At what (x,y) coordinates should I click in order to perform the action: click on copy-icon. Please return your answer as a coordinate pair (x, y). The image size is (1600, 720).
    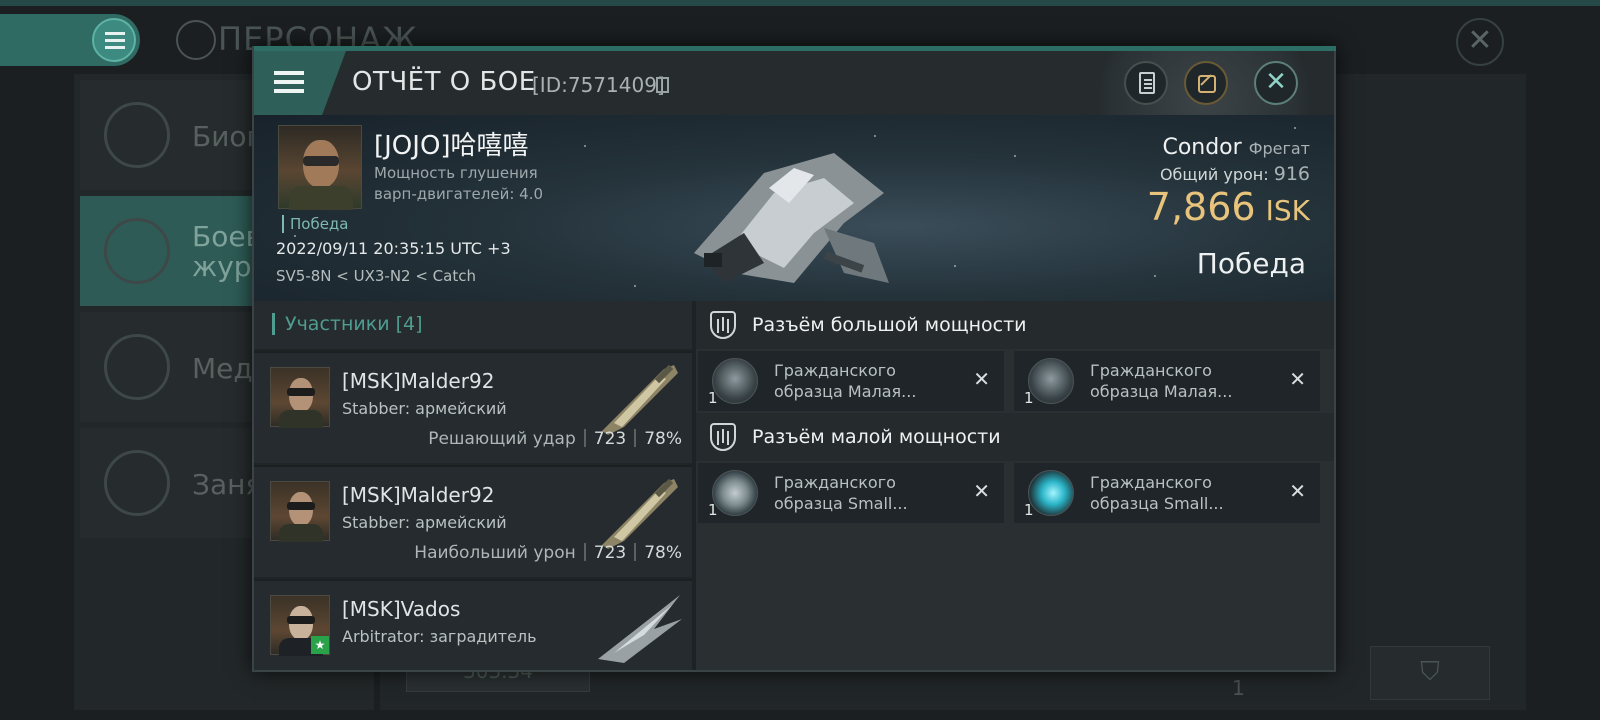
    Looking at the image, I should click on (662, 85).